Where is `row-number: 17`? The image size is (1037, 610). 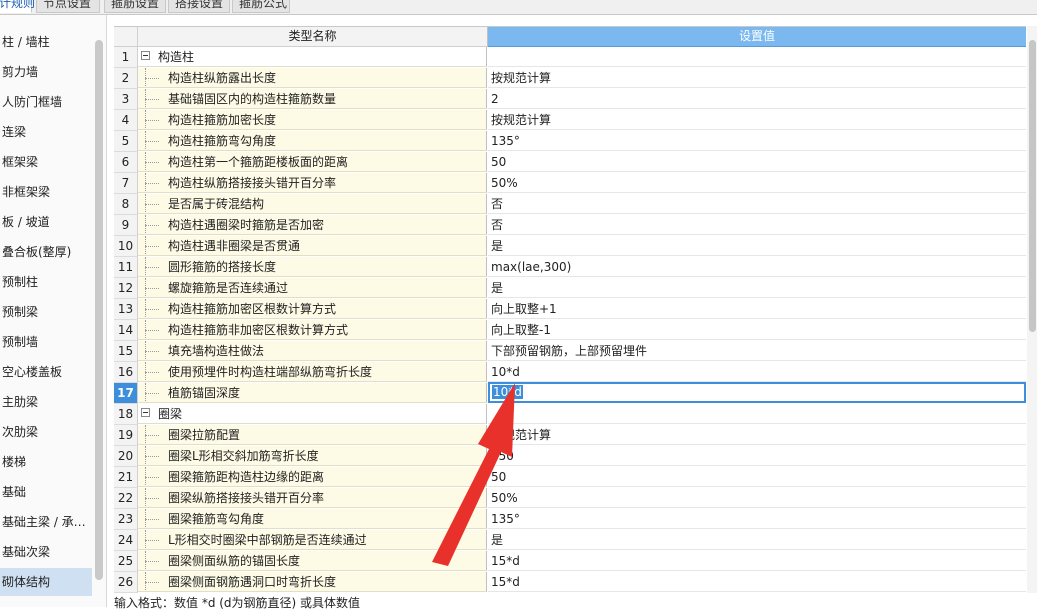 row-number: 17 is located at coordinates (126, 393).